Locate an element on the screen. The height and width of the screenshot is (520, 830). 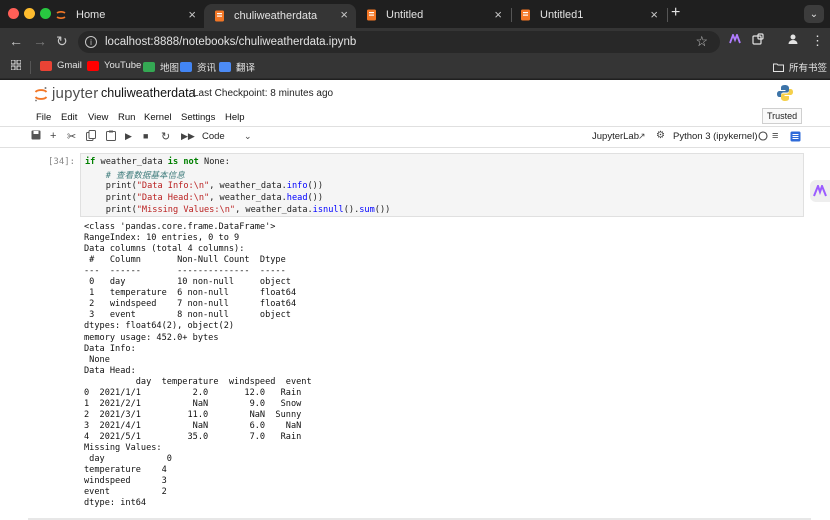
property-inspector-icon is located at coordinates (795, 138).